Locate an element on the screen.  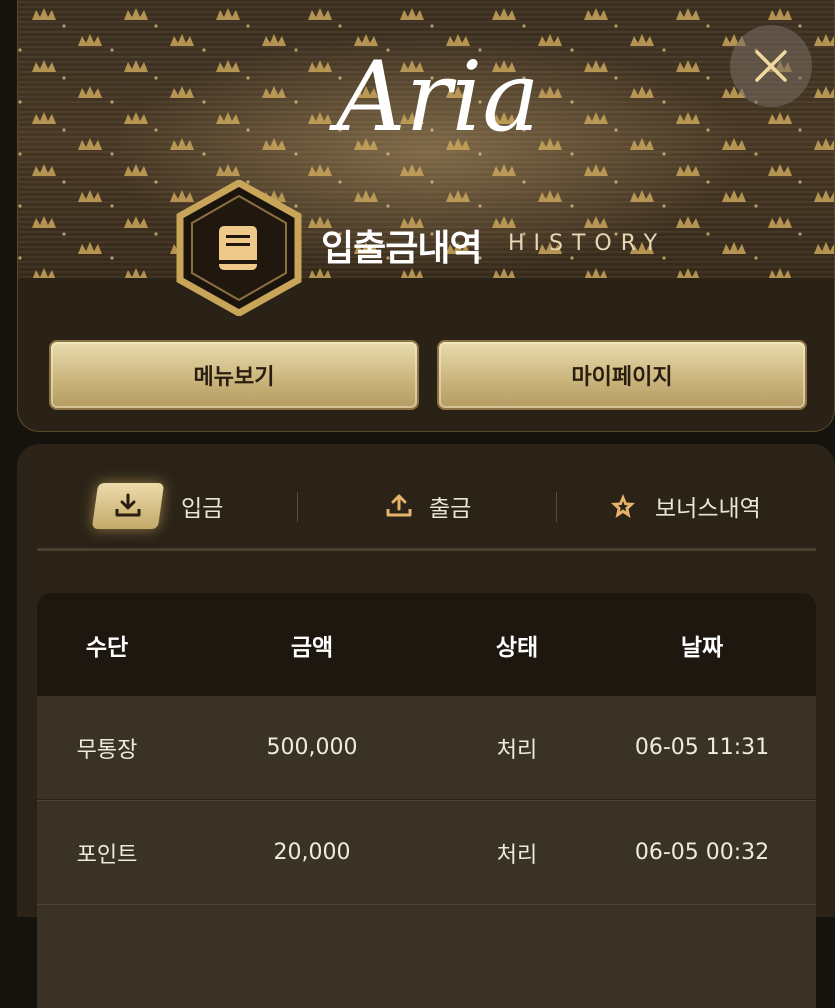
cell-amount: 500,000 is located at coordinates (312, 747).